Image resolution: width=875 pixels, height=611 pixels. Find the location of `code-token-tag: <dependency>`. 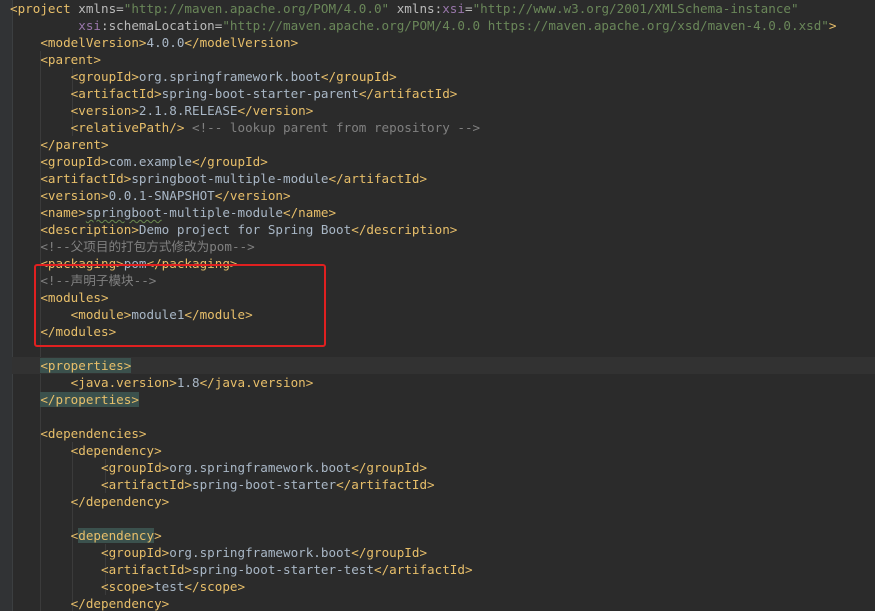

code-token-tag: <dependency> is located at coordinates (116, 450).